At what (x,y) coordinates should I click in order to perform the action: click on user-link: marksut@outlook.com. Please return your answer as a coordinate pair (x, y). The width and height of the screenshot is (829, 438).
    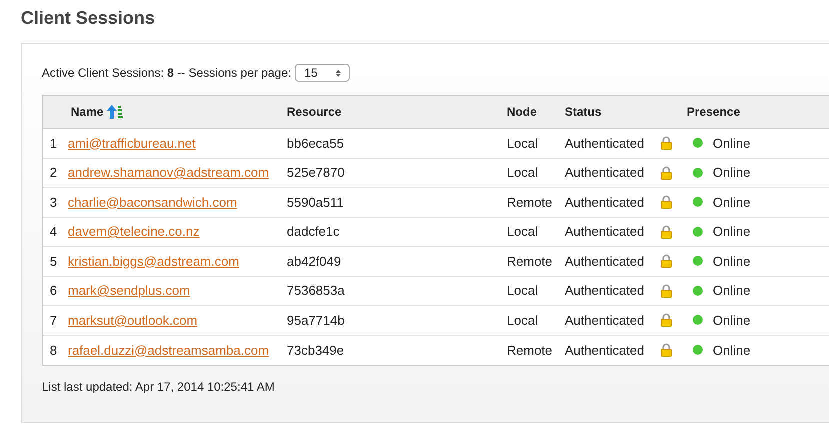
    Looking at the image, I should click on (133, 320).